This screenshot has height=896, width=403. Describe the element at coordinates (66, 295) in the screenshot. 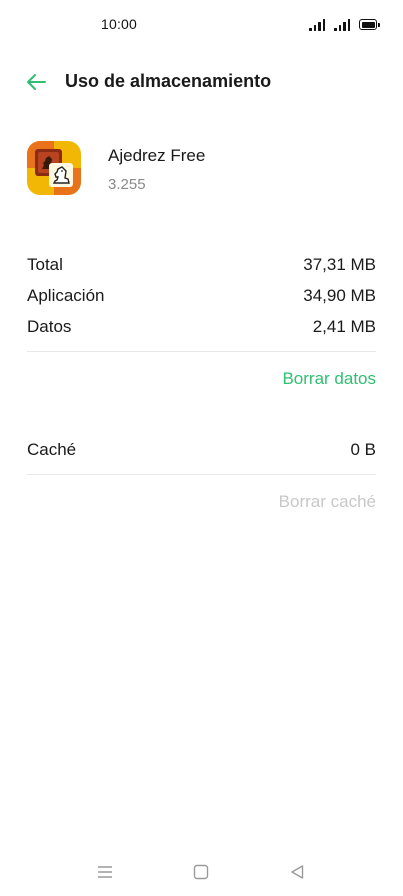

I see `storage-label: Aplicación` at that location.